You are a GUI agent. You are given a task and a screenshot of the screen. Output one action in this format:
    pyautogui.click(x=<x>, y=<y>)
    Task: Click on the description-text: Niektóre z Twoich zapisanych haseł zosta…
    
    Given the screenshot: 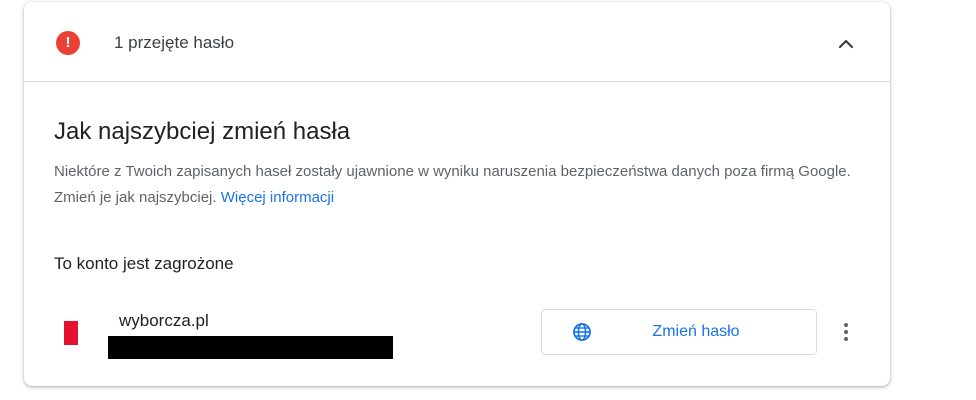 What is the action you would take?
    pyautogui.click(x=452, y=184)
    